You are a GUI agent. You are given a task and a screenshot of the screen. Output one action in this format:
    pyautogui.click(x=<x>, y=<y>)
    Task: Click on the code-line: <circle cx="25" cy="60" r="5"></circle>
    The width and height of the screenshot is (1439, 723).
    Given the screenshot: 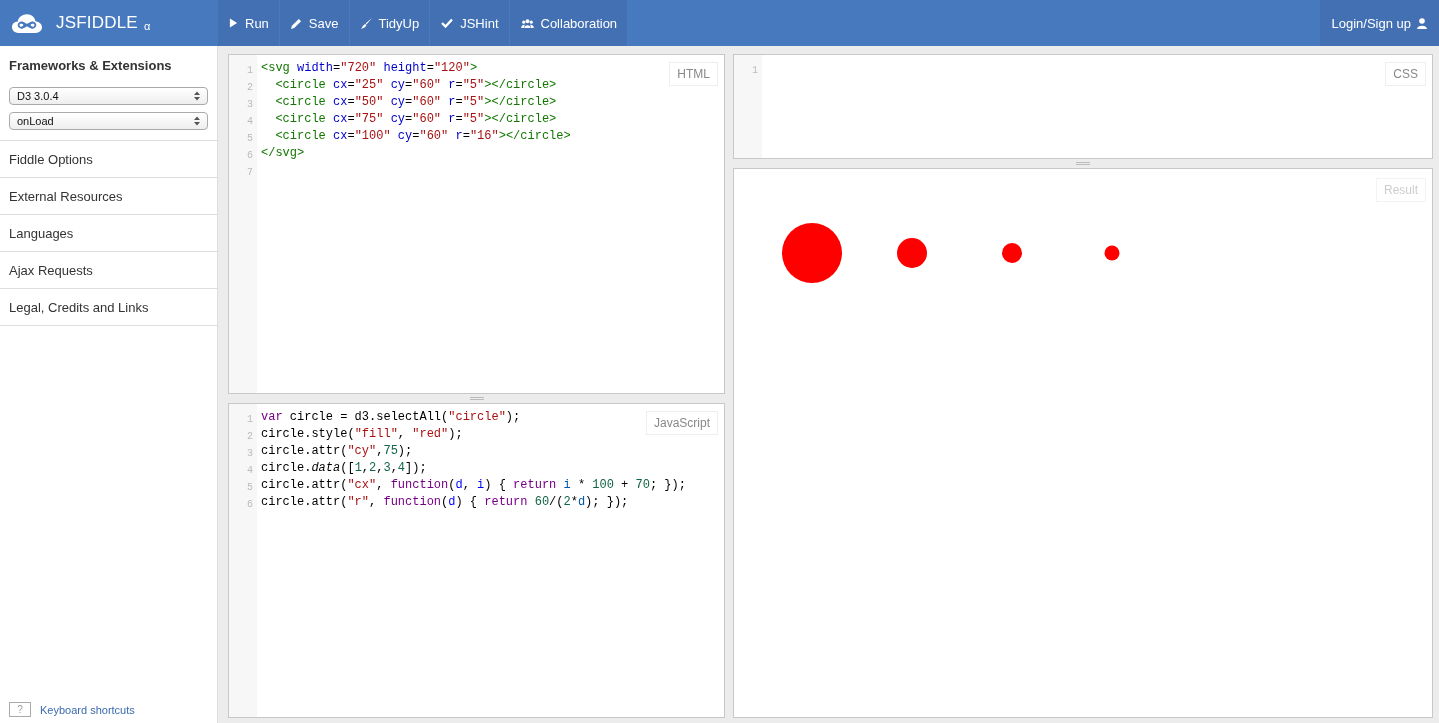 What is the action you would take?
    pyautogui.click(x=415, y=85)
    